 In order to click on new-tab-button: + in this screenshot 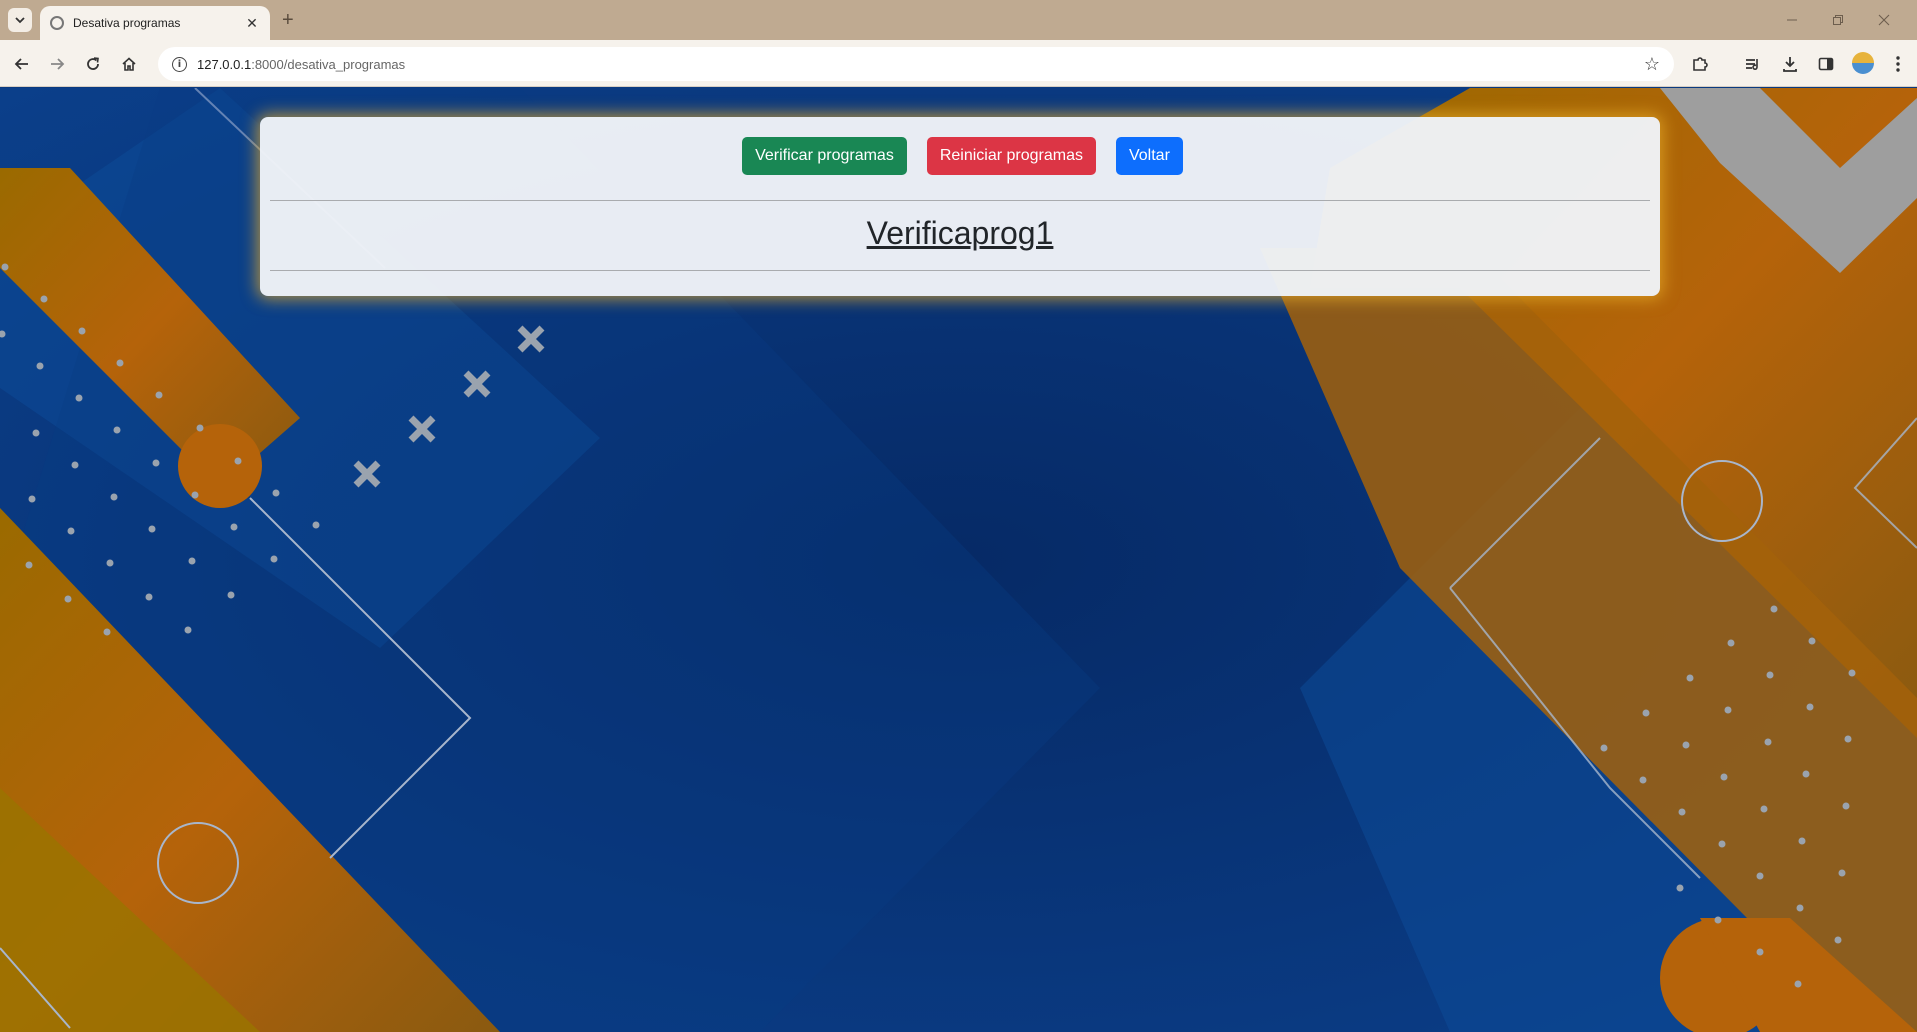, I will do `click(288, 20)`.